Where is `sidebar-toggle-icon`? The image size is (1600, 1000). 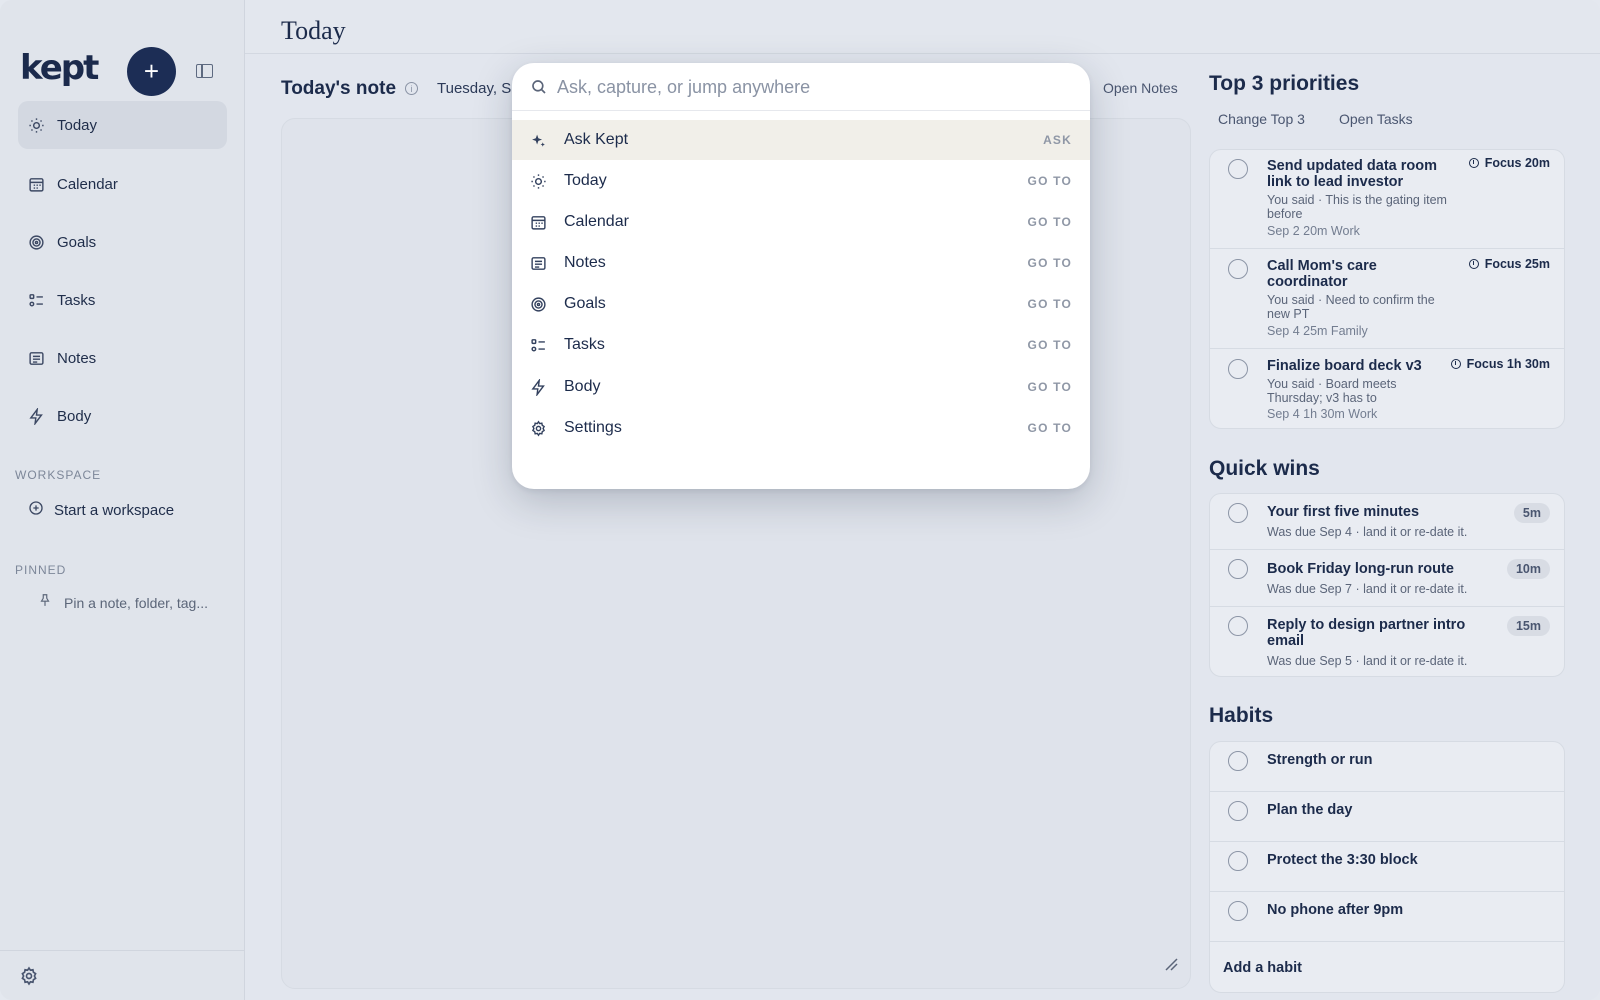 sidebar-toggle-icon is located at coordinates (204, 71).